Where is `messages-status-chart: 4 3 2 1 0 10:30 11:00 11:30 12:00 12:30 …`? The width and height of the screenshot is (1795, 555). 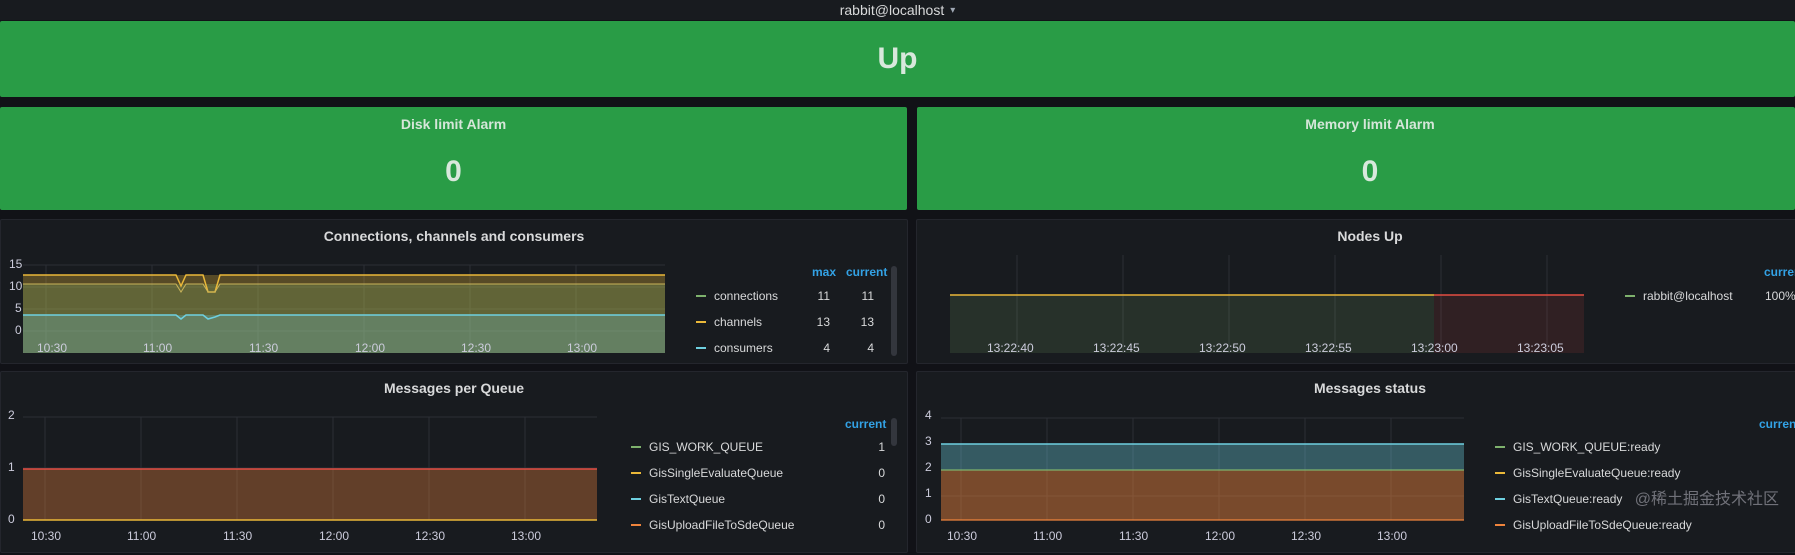
messages-status-chart: 4 3 2 1 0 10:30 11:00 11:30 12:00 12:30 … is located at coordinates (1194, 475).